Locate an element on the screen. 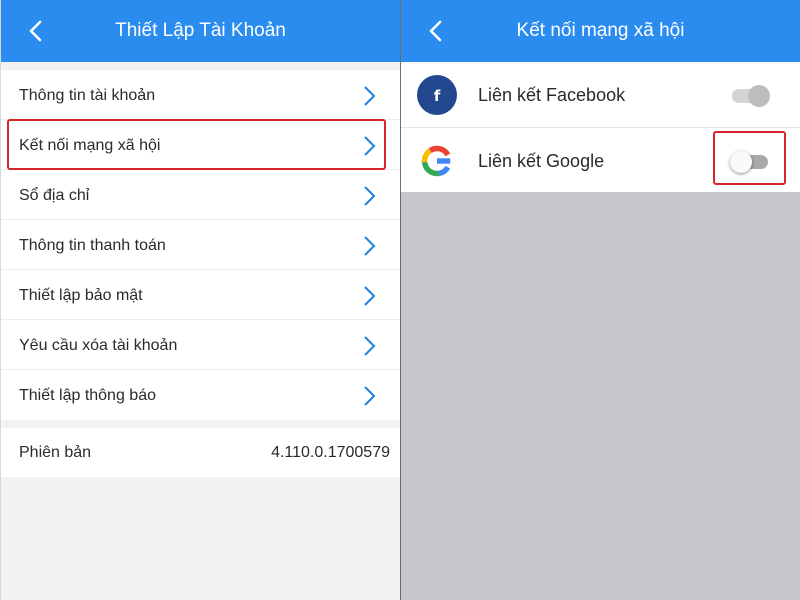 The width and height of the screenshot is (800, 600). version-row: Phiên bản 4.110.0.1700579 is located at coordinates (200, 452).